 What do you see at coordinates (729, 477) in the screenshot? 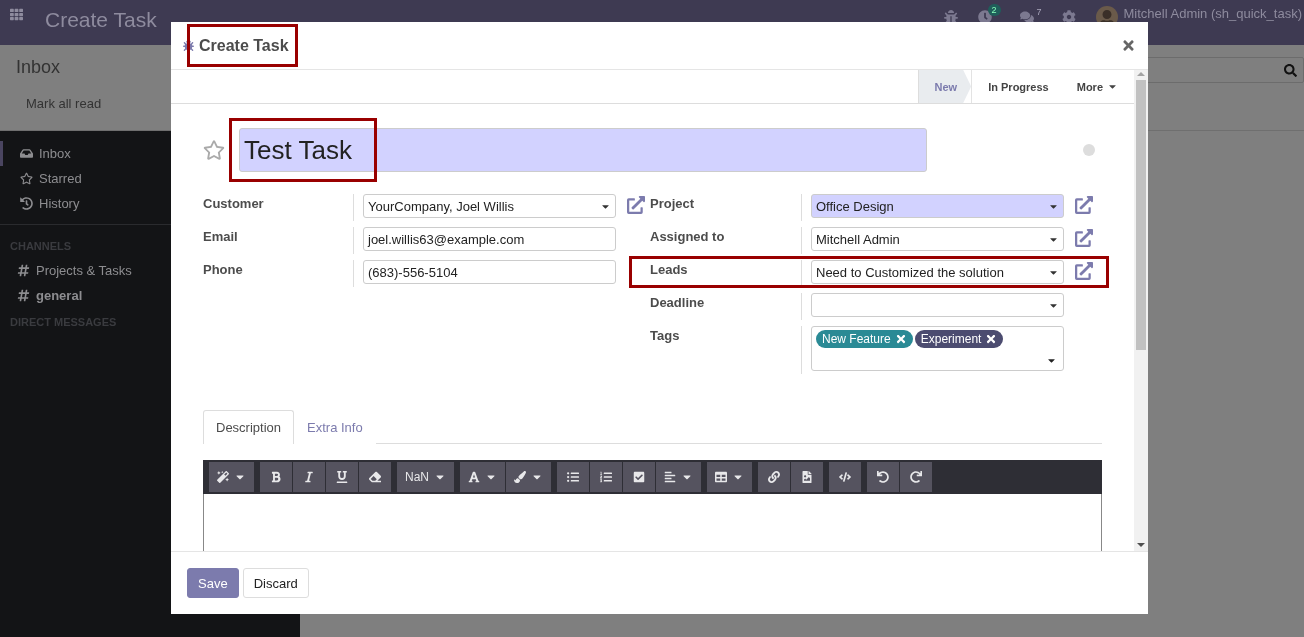
I see `table-button` at bounding box center [729, 477].